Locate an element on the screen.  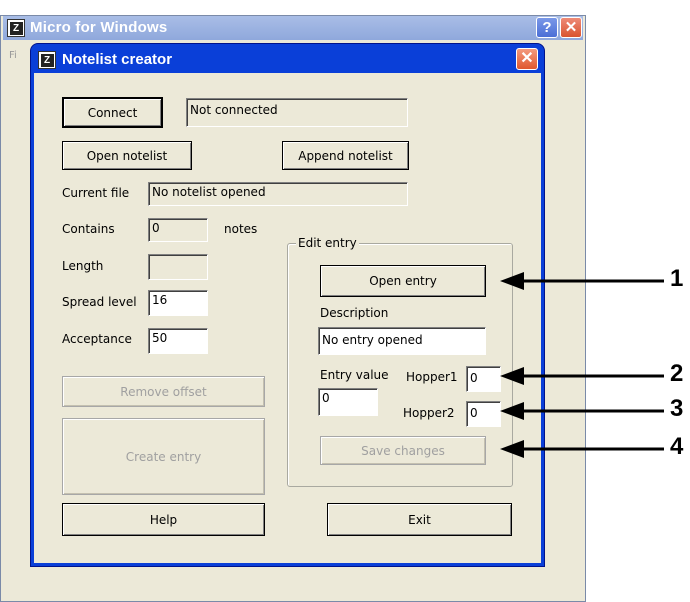
callout-1: 1 is located at coordinates (677, 278).